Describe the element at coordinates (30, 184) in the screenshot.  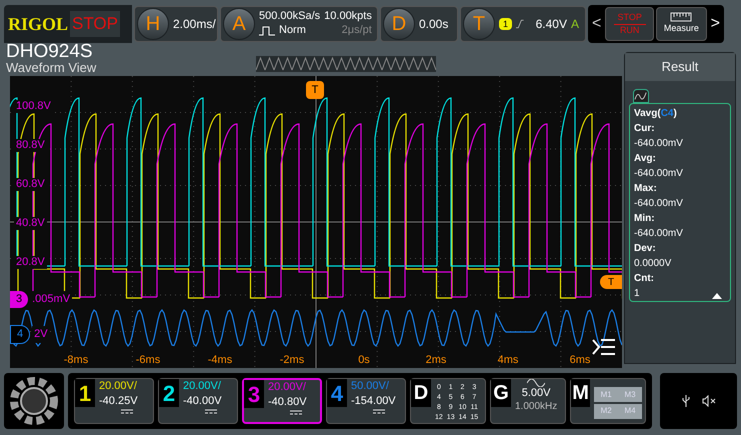
I see `y-axis-label: 60.8V` at that location.